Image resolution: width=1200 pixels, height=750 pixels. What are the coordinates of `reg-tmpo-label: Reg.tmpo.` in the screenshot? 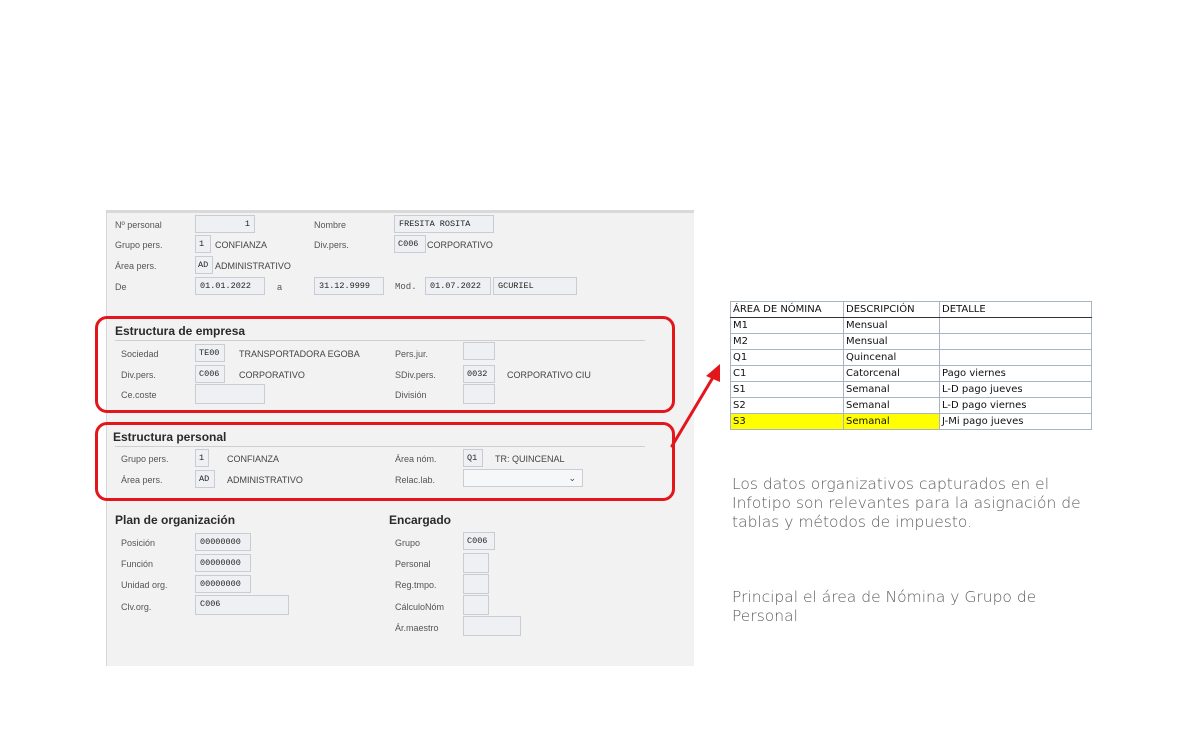 It's located at (416, 585).